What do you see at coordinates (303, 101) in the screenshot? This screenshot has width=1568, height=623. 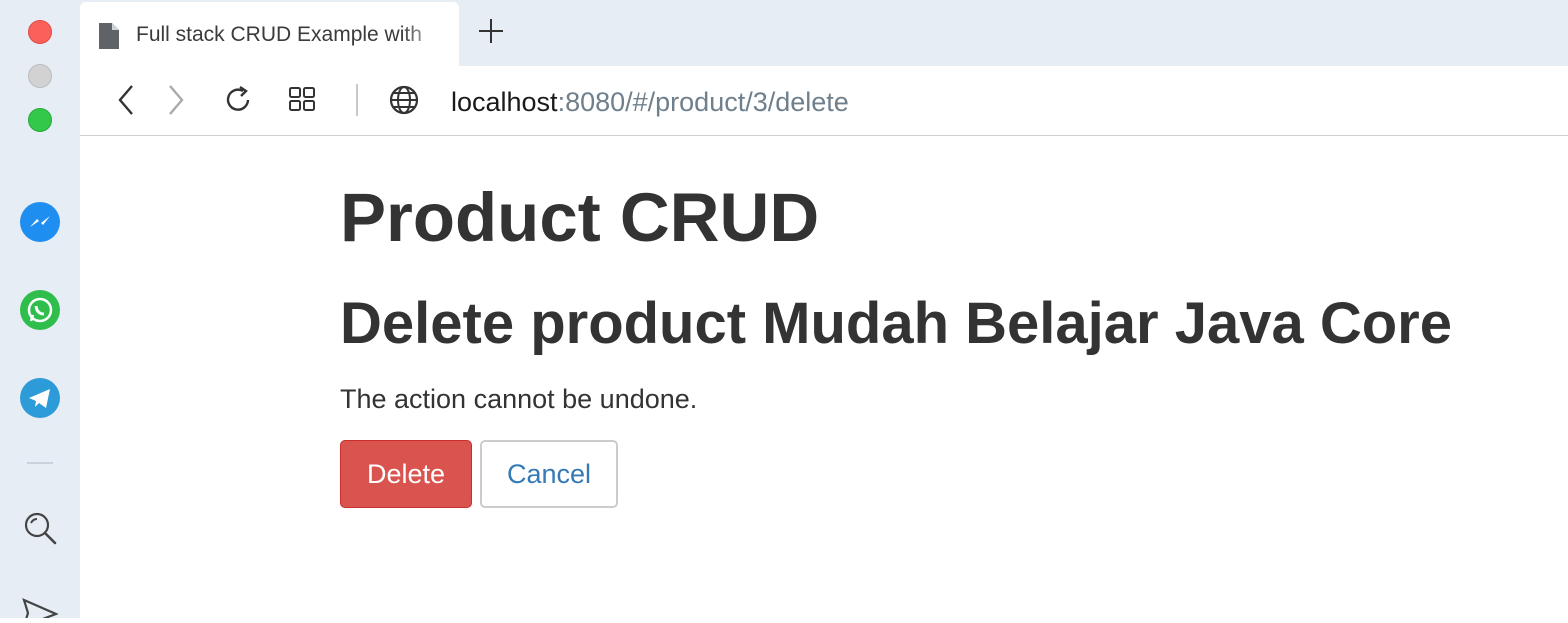 I see `tab-overview-icon` at bounding box center [303, 101].